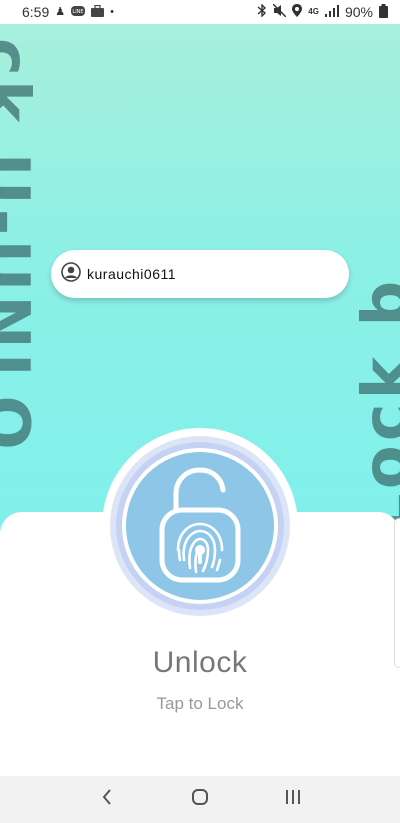  I want to click on line-app-icon: LINE, so click(78, 12).